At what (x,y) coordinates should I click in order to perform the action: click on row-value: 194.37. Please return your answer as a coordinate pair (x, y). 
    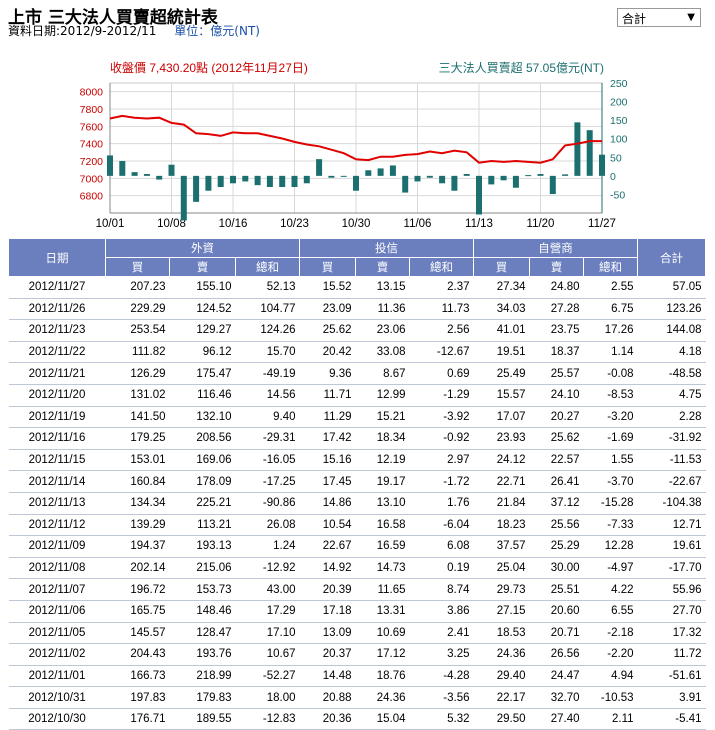
    Looking at the image, I should click on (137, 546).